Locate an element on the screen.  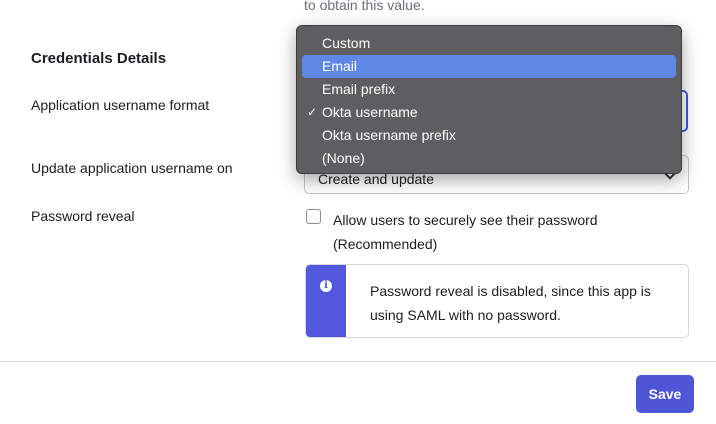
password-reveal-checkbox is located at coordinates (313, 216).